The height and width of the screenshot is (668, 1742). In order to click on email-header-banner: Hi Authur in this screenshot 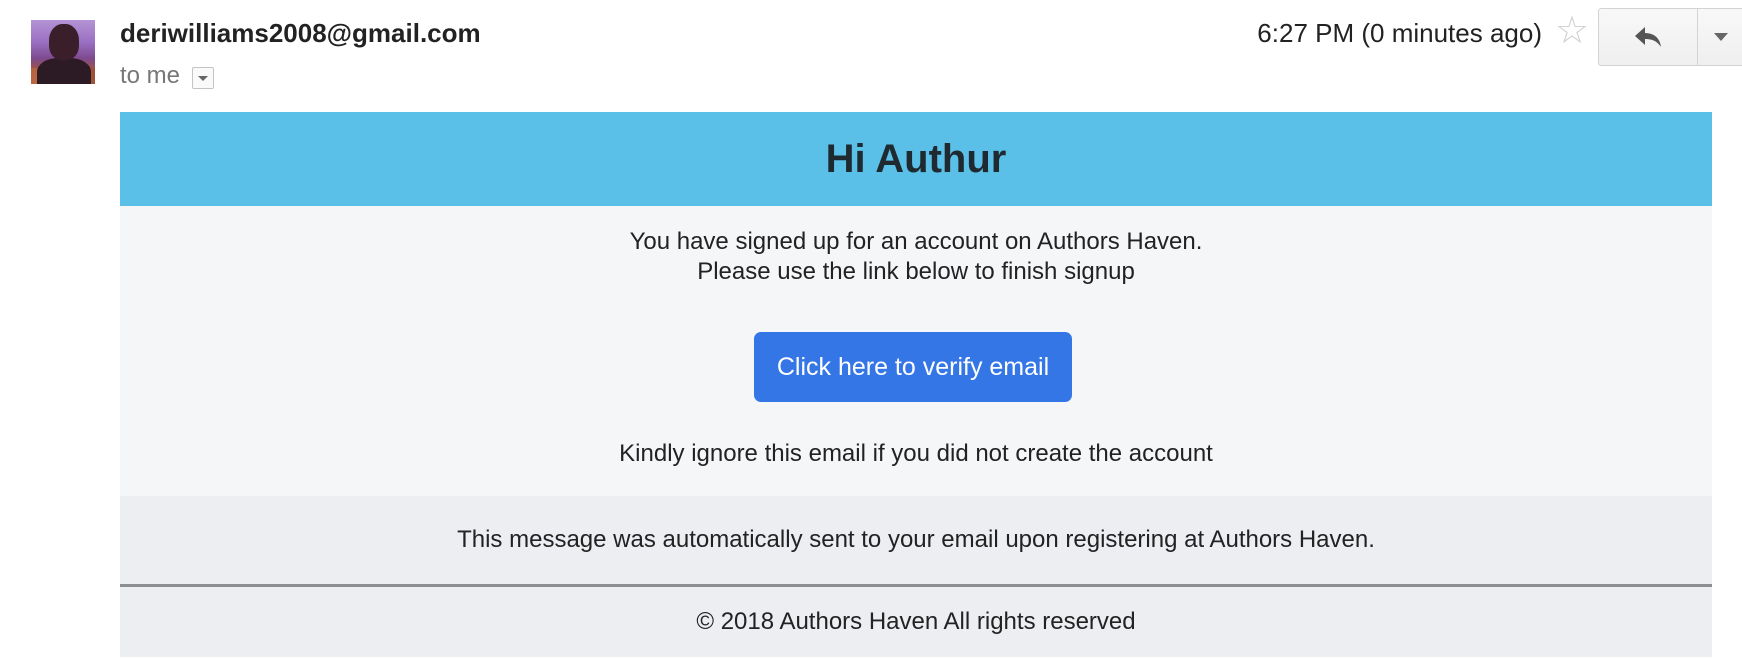, I will do `click(916, 159)`.